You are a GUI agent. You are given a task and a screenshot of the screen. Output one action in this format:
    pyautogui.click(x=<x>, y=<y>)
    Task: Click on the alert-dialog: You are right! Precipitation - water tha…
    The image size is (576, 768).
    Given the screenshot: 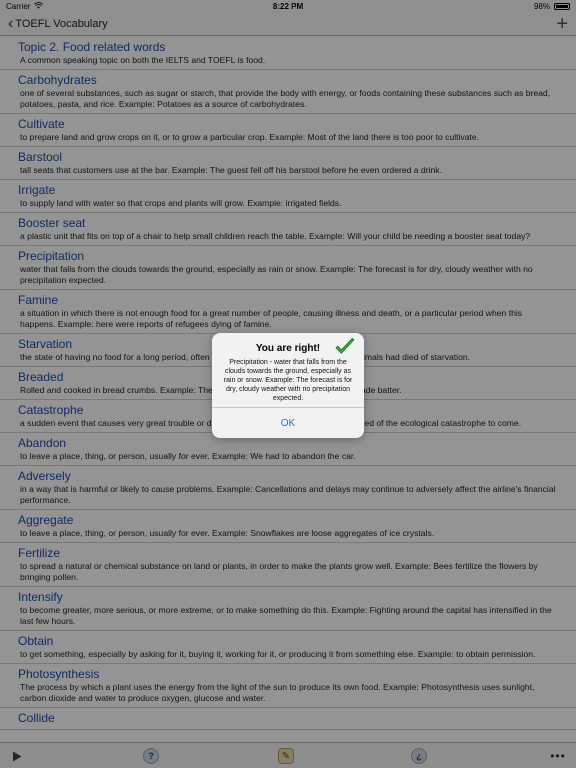 What is the action you would take?
    pyautogui.click(x=288, y=385)
    